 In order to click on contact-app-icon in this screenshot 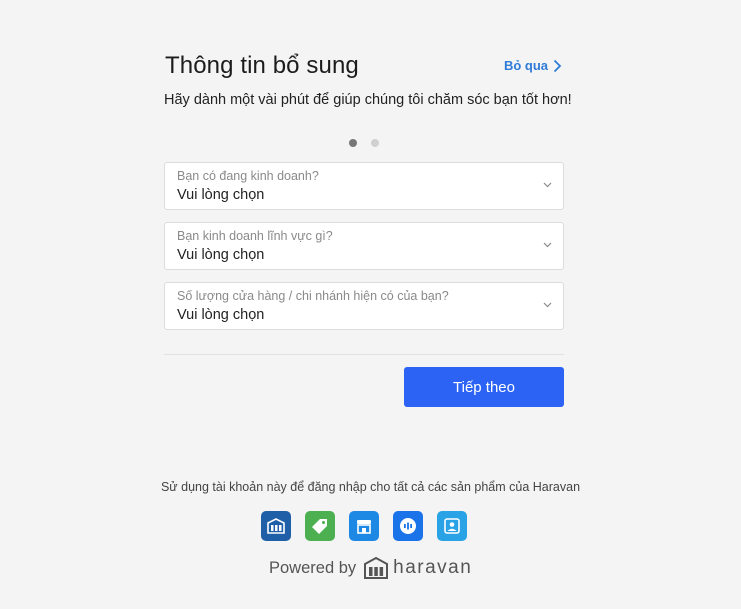, I will do `click(452, 526)`.